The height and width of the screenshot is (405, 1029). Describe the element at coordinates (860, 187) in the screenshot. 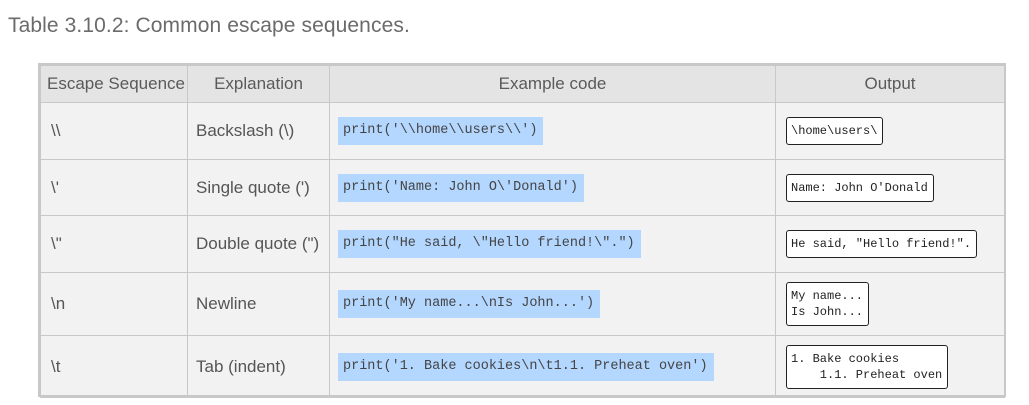

I see `output-box: Name: John O'Donald` at that location.